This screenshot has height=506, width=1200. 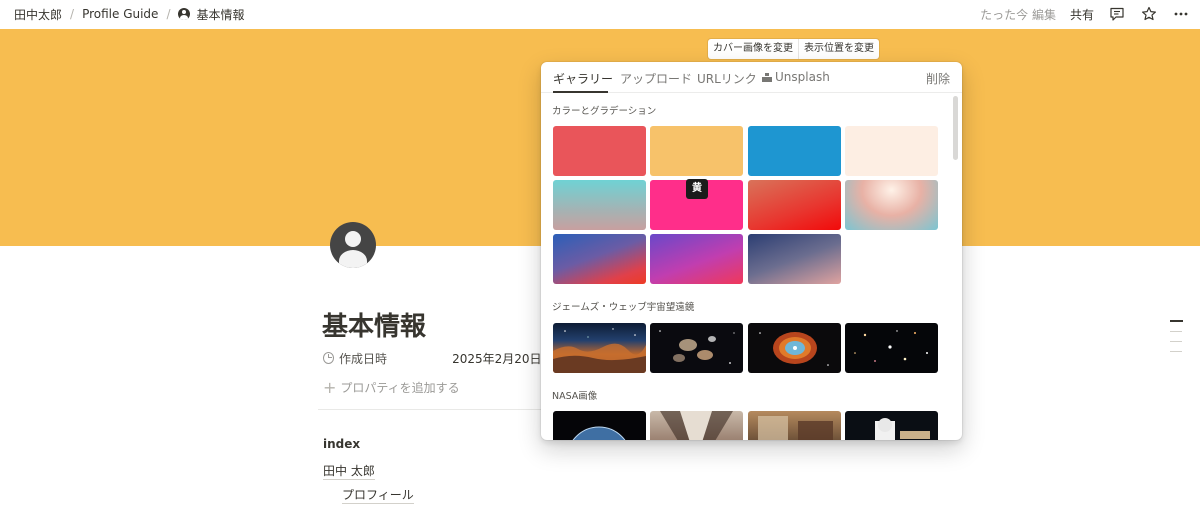 I want to click on breadcrumb-workspace: 田中太郎, so click(x=38, y=14).